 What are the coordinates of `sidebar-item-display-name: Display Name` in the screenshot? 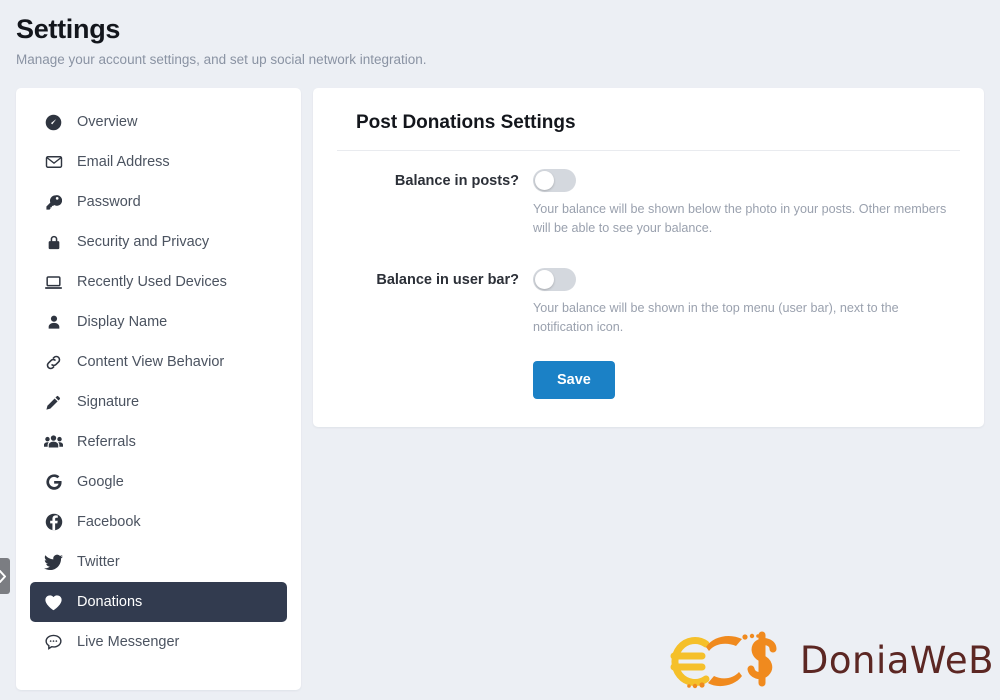 It's located at (158, 322).